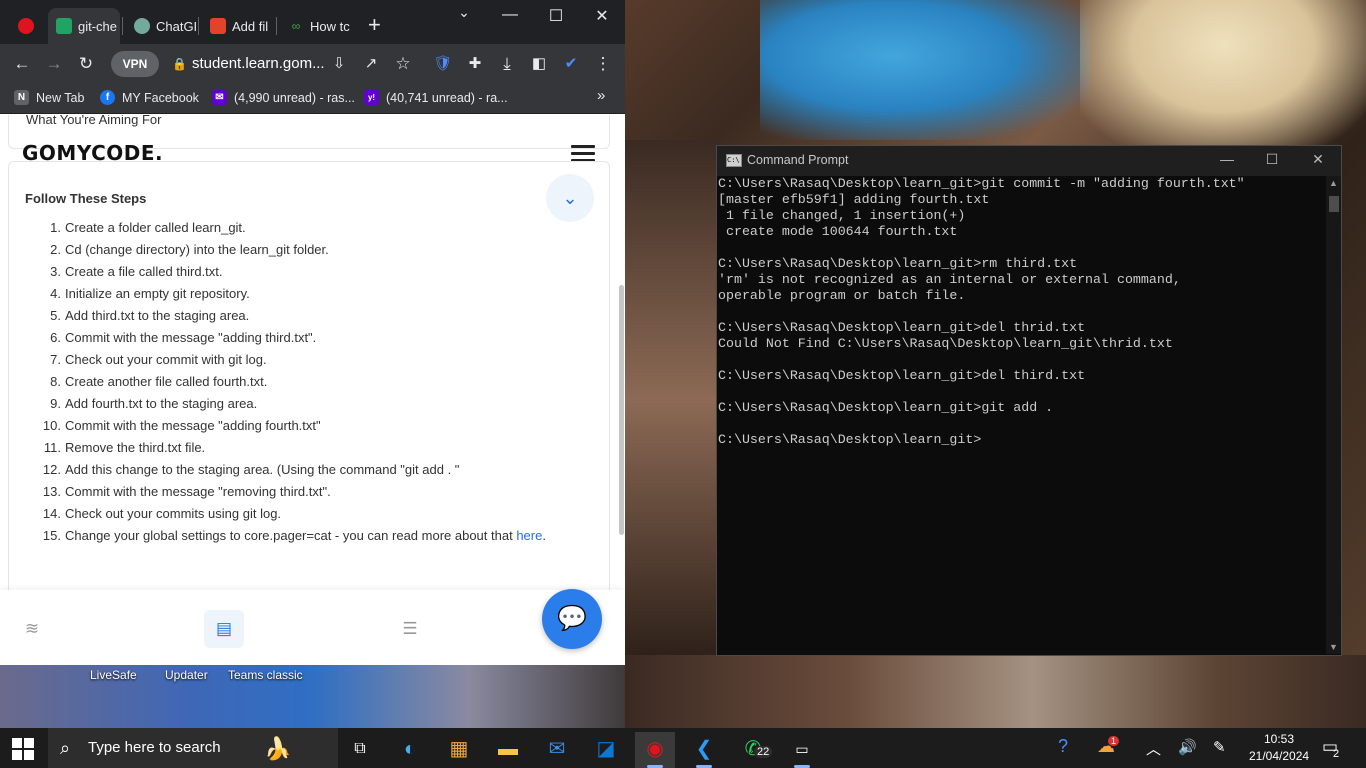 The image size is (1366, 768). I want to click on task-view-icon: ⧉, so click(360, 750).